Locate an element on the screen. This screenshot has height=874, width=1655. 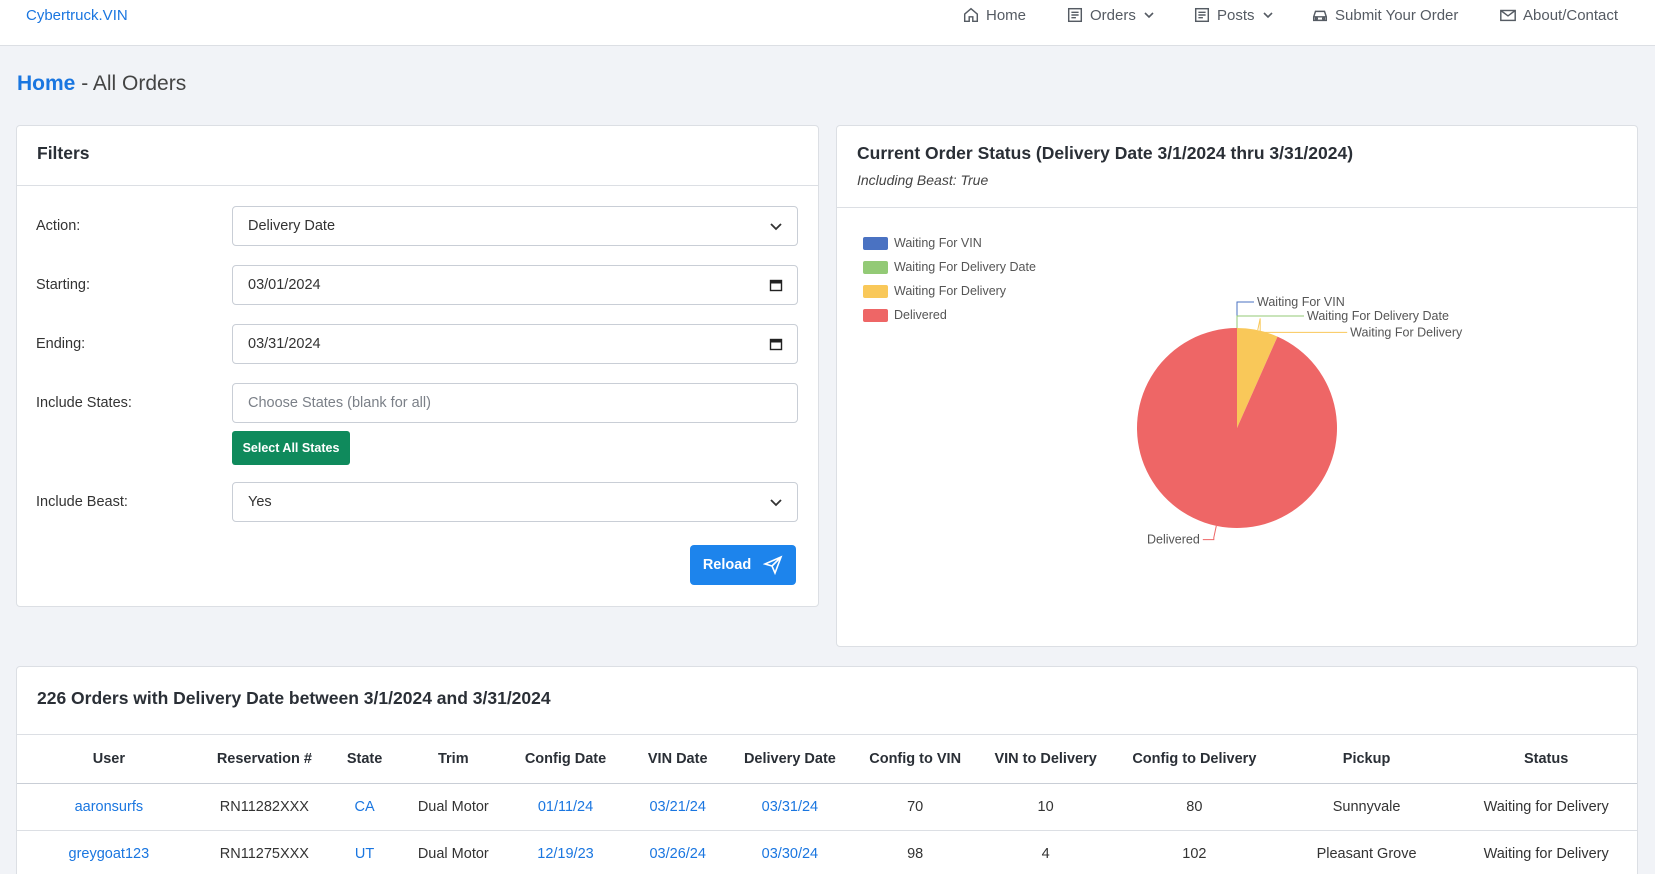
table-cell: 10 is located at coordinates (1045, 807).